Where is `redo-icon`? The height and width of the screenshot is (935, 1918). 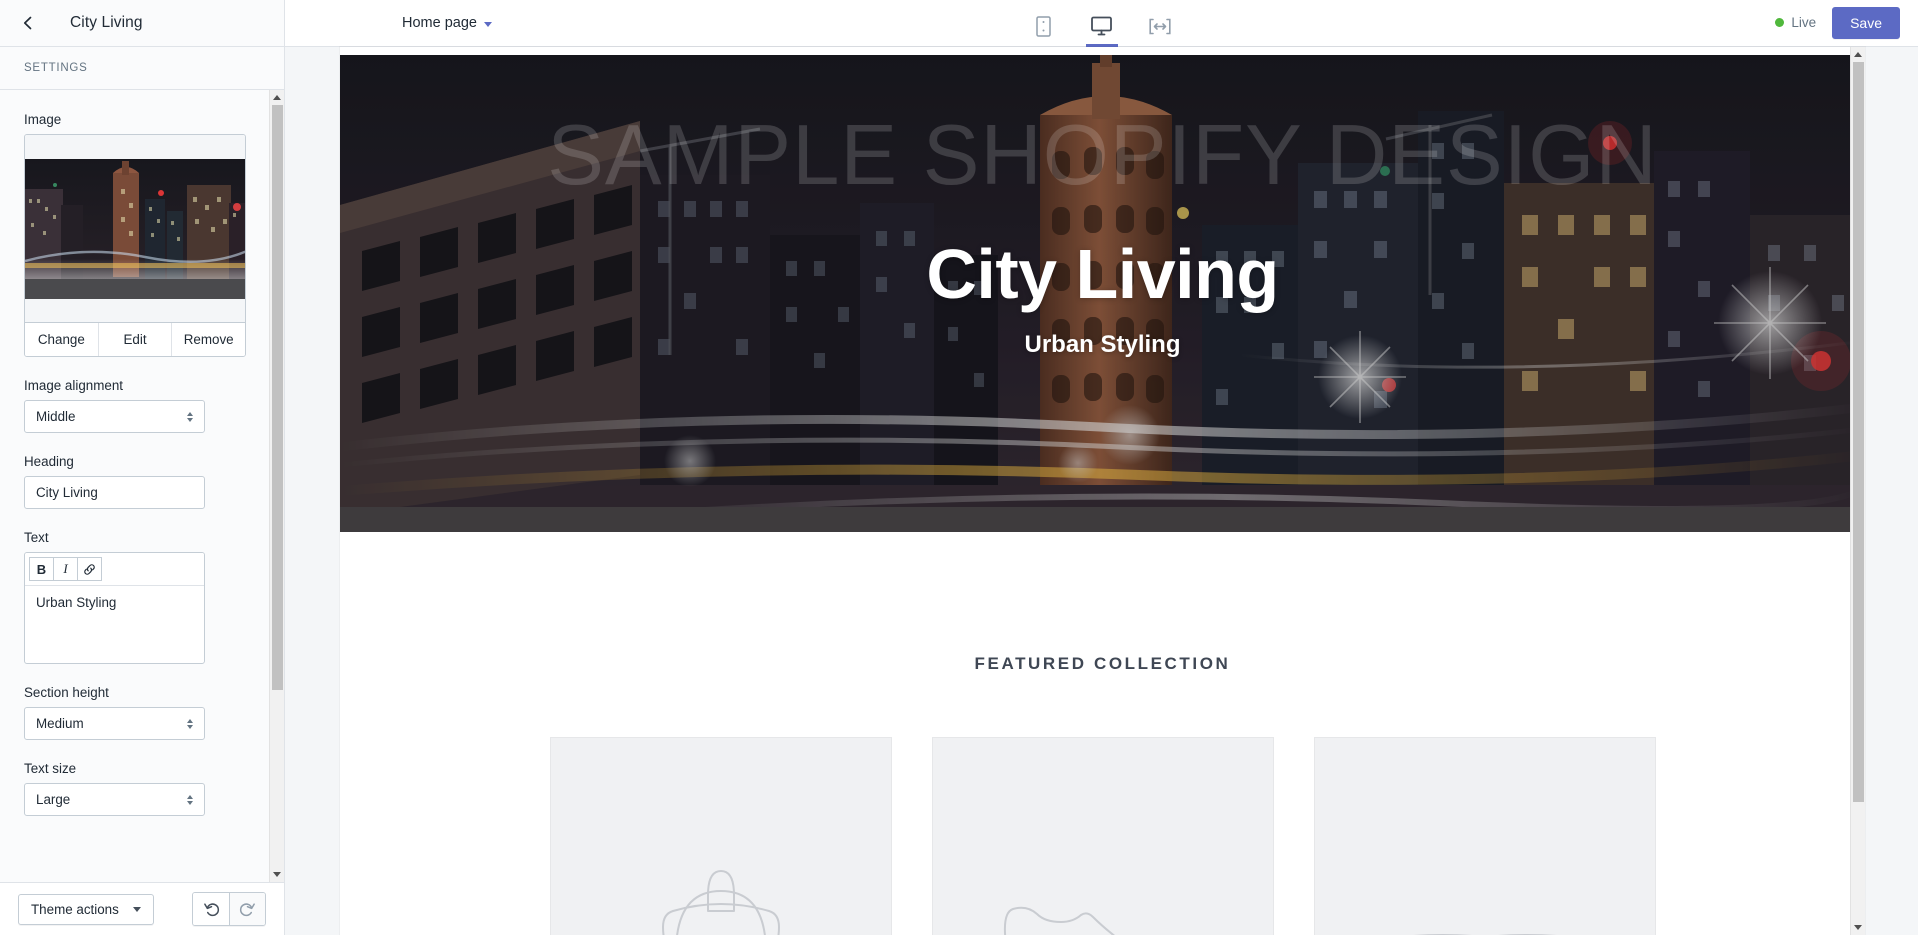
redo-icon is located at coordinates (247, 909).